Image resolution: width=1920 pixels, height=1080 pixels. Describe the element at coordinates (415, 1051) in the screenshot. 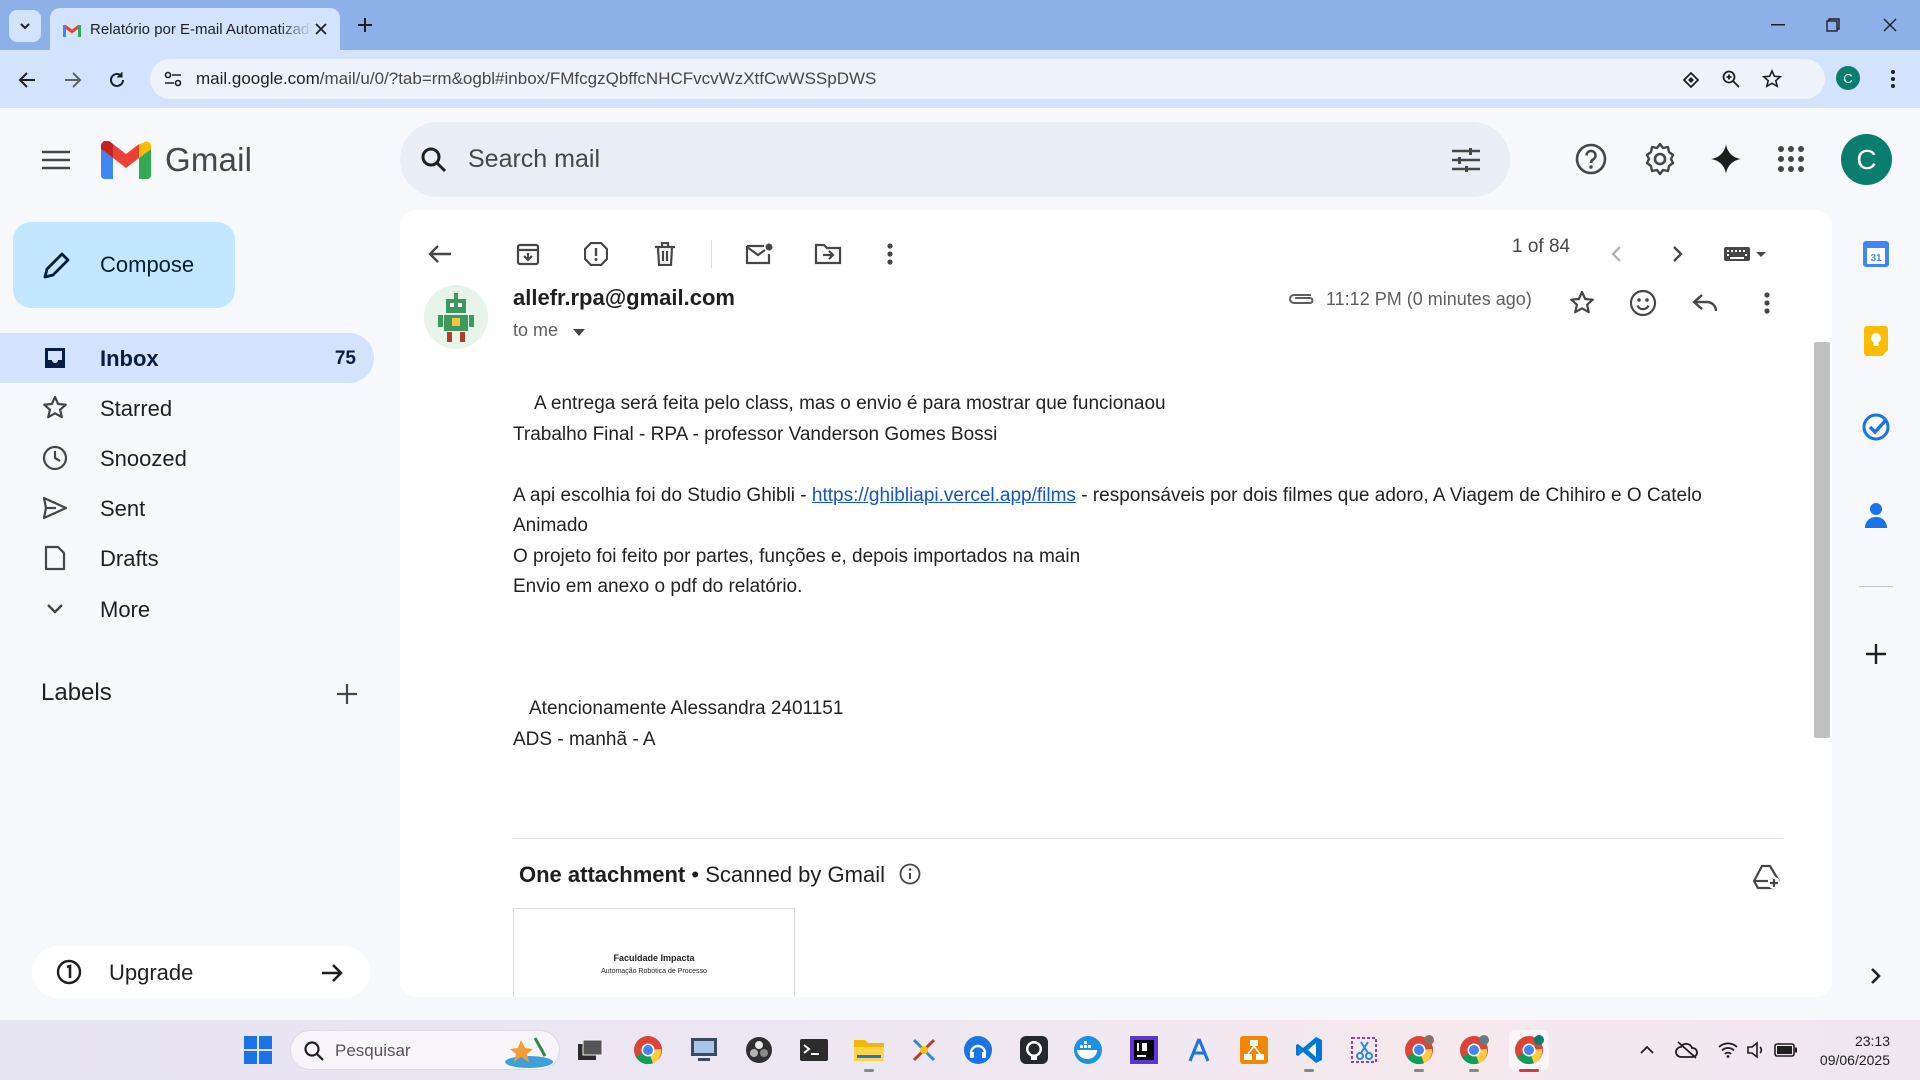

I see `taskbar-search-input` at that location.